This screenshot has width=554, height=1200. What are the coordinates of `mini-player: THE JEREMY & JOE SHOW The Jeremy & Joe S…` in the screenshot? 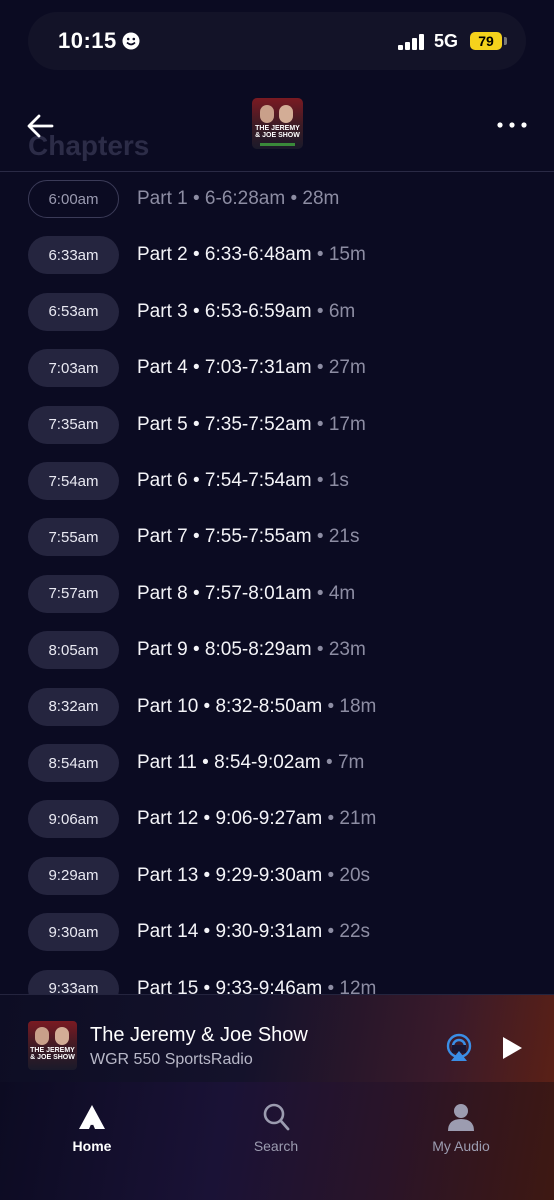 It's located at (277, 1038).